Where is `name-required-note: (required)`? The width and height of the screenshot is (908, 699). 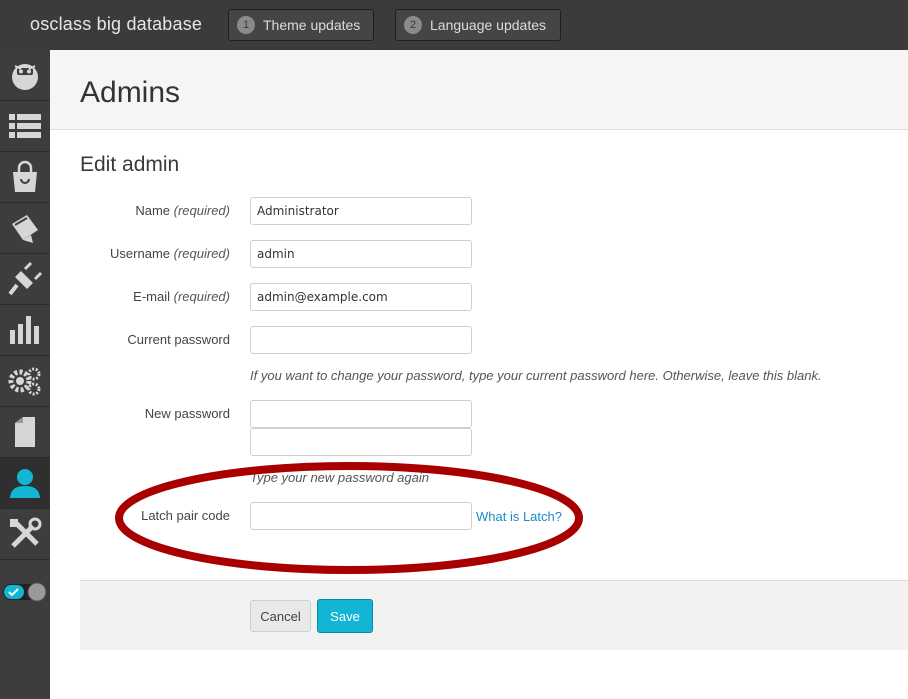
name-required-note: (required) is located at coordinates (201, 210).